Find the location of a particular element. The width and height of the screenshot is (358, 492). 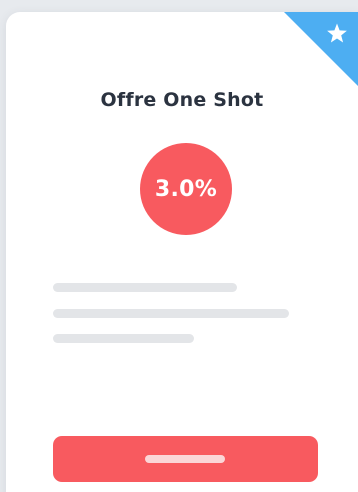

rate-badge: 3.0% is located at coordinates (186, 189).